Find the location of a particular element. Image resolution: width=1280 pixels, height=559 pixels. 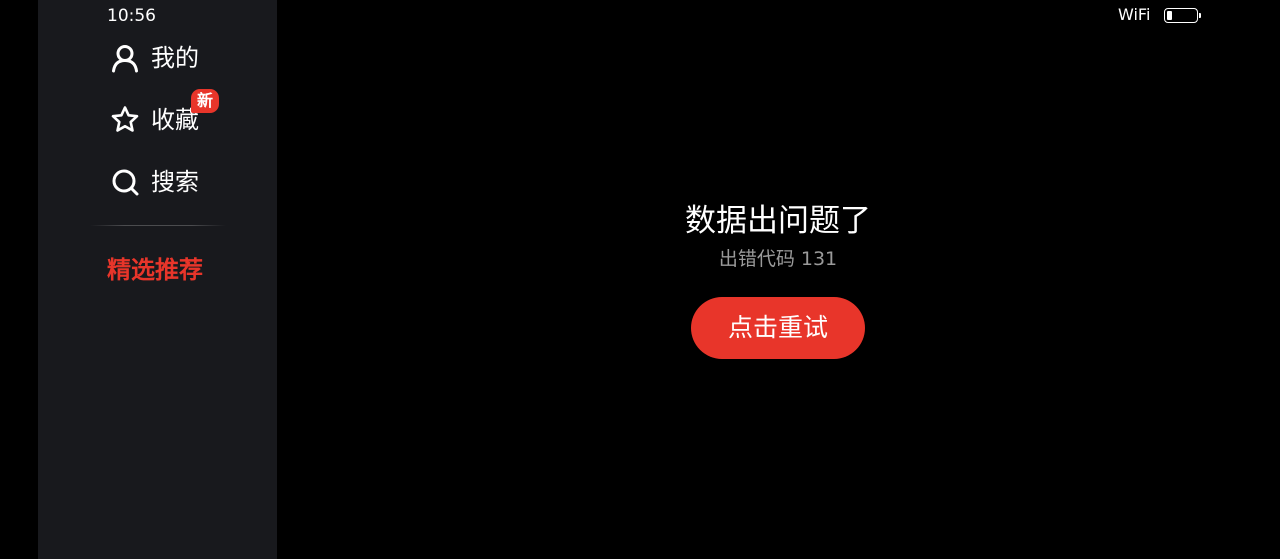

sidebar-item-featured: 精选推荐 is located at coordinates (155, 270).